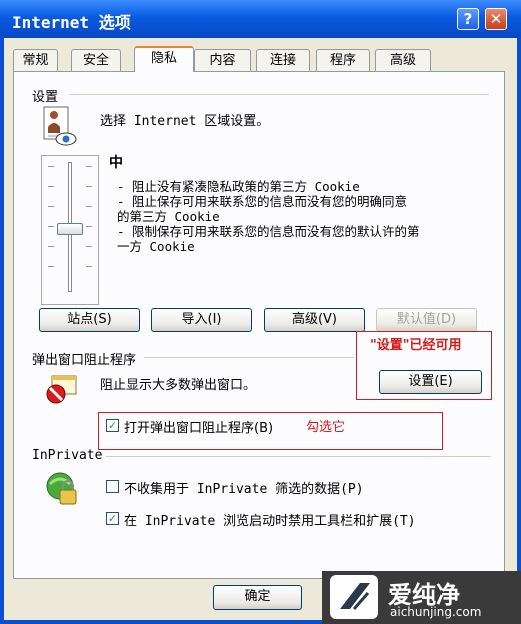 This screenshot has width=521, height=624. Describe the element at coordinates (222, 60) in the screenshot. I see `tab-content: 内容` at that location.